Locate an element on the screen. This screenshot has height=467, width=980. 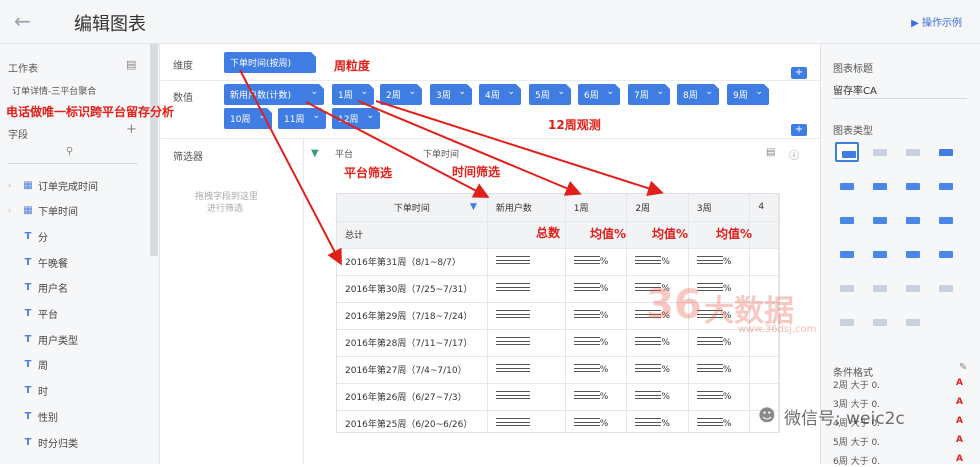
annotation: 周粒度 is located at coordinates (352, 66).